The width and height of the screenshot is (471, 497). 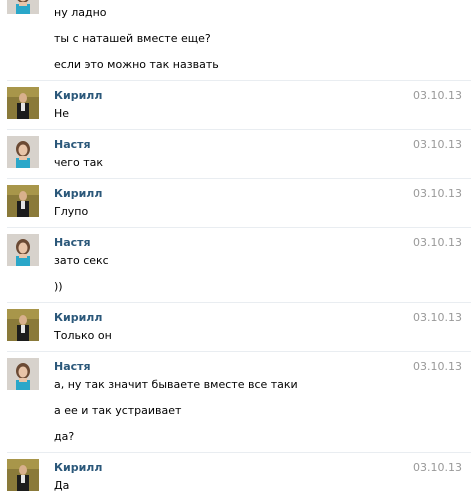 What do you see at coordinates (79, 162) in the screenshot?
I see `message-text: чего так` at bounding box center [79, 162].